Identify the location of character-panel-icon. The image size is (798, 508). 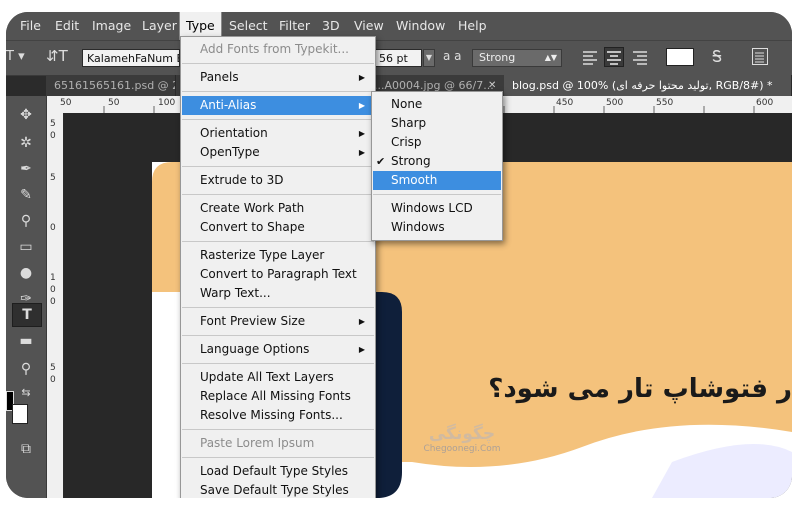
(760, 56).